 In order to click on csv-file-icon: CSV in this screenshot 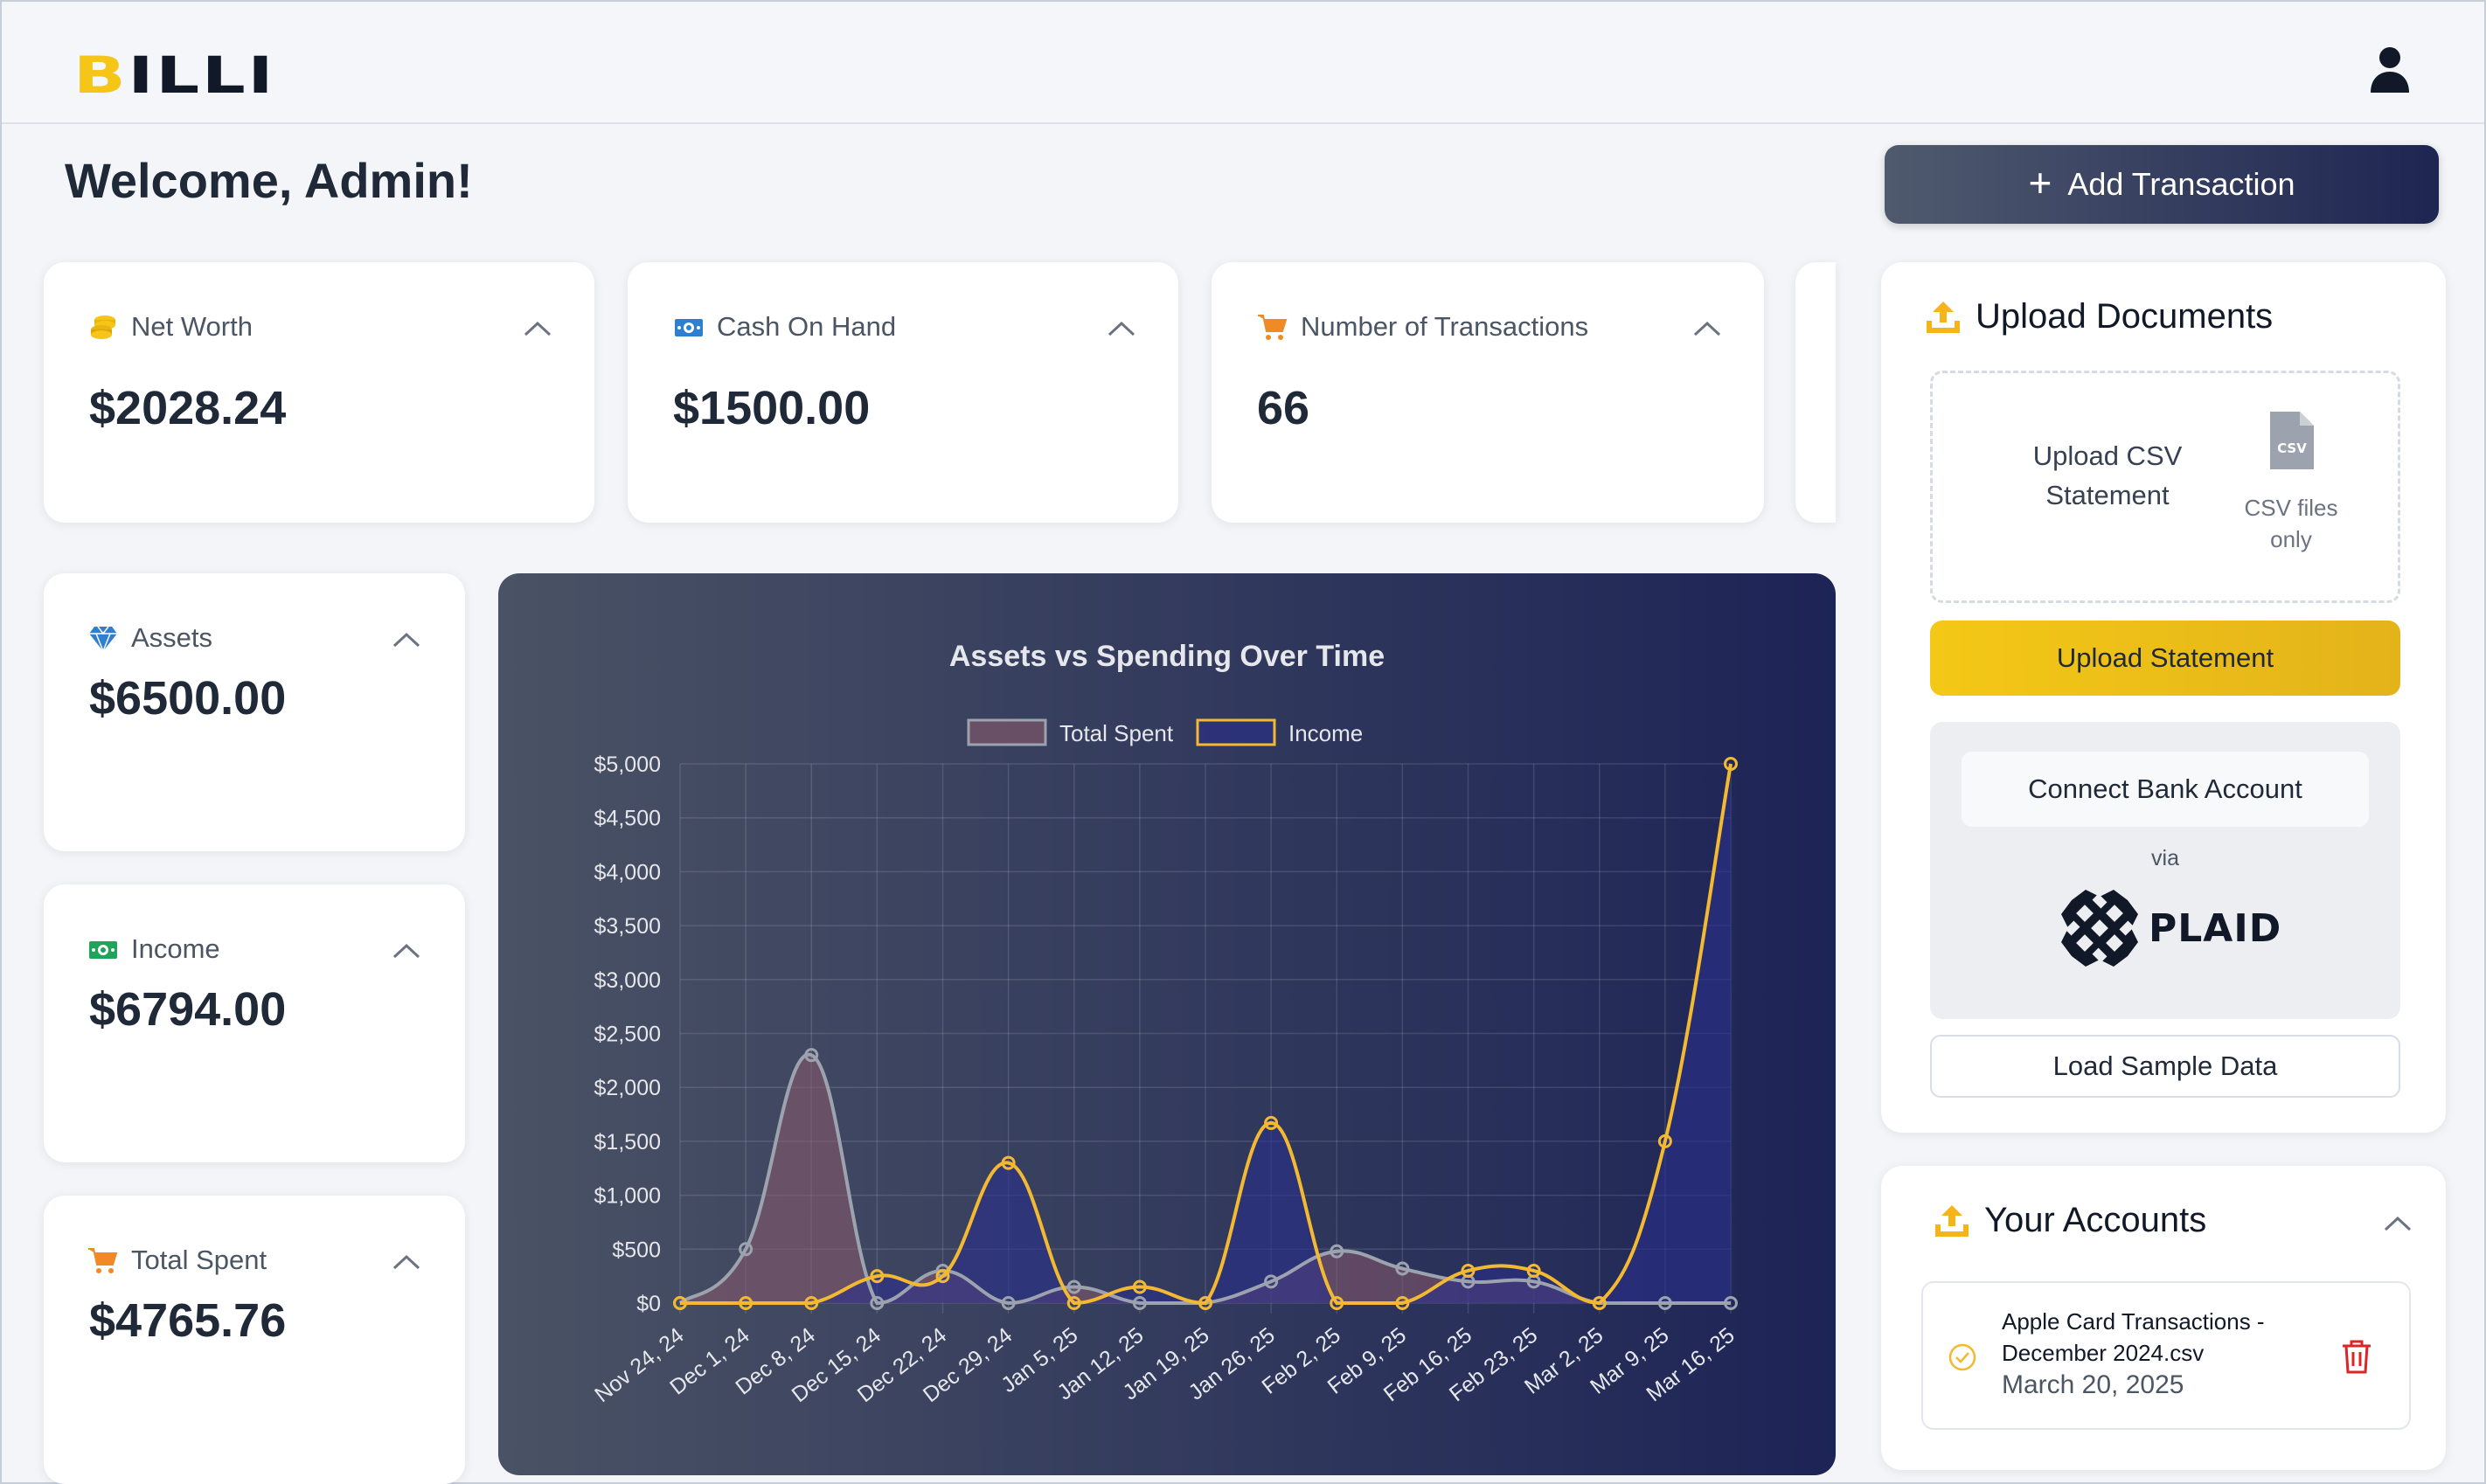, I will do `click(2292, 440)`.